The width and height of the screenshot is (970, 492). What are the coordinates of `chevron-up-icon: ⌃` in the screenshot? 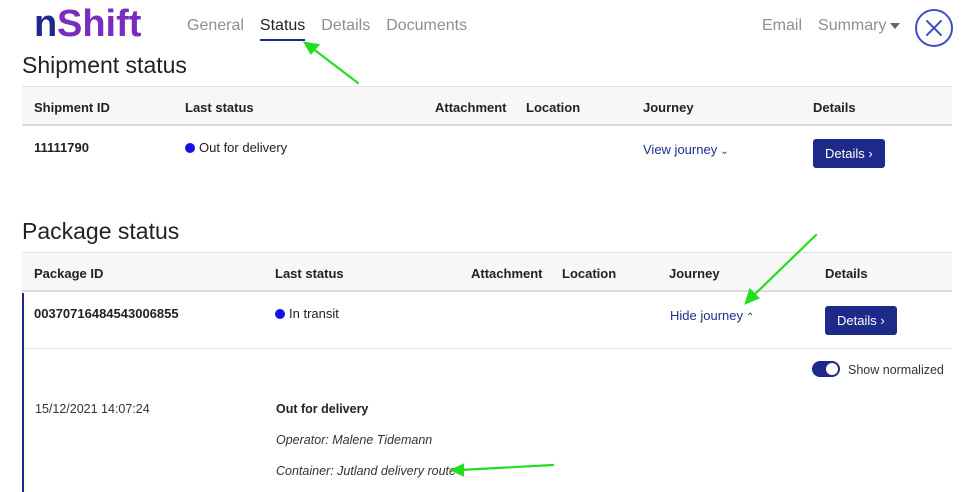 It's located at (750, 317).